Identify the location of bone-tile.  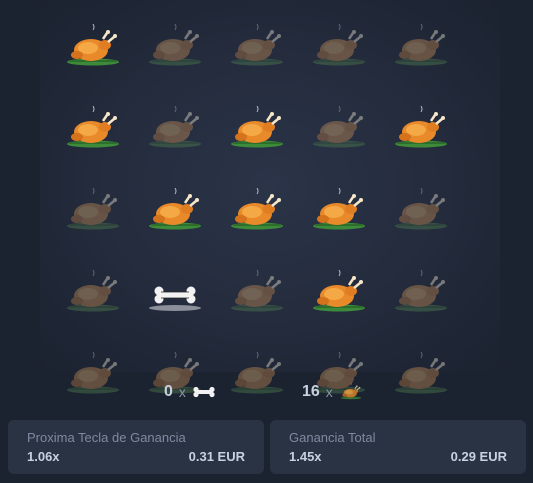
(175, 293).